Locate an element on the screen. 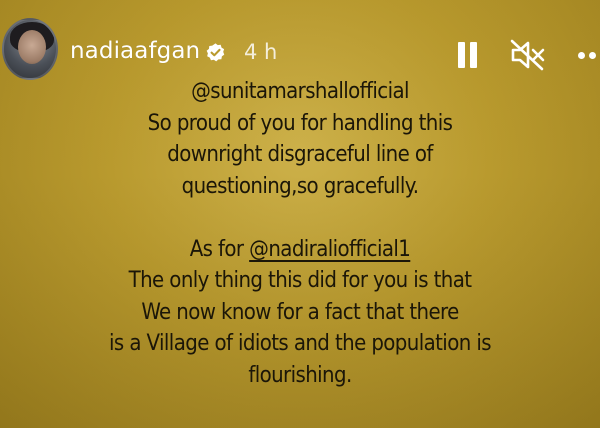 The image size is (600, 428). mention-sunita: @sunitamarshallofficial is located at coordinates (300, 92).